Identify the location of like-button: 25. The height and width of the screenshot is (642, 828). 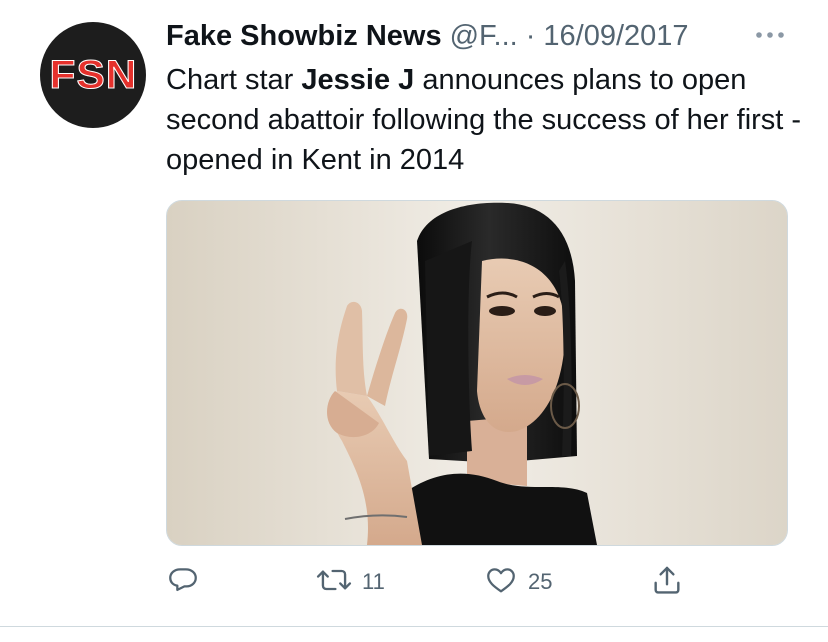
(518, 582).